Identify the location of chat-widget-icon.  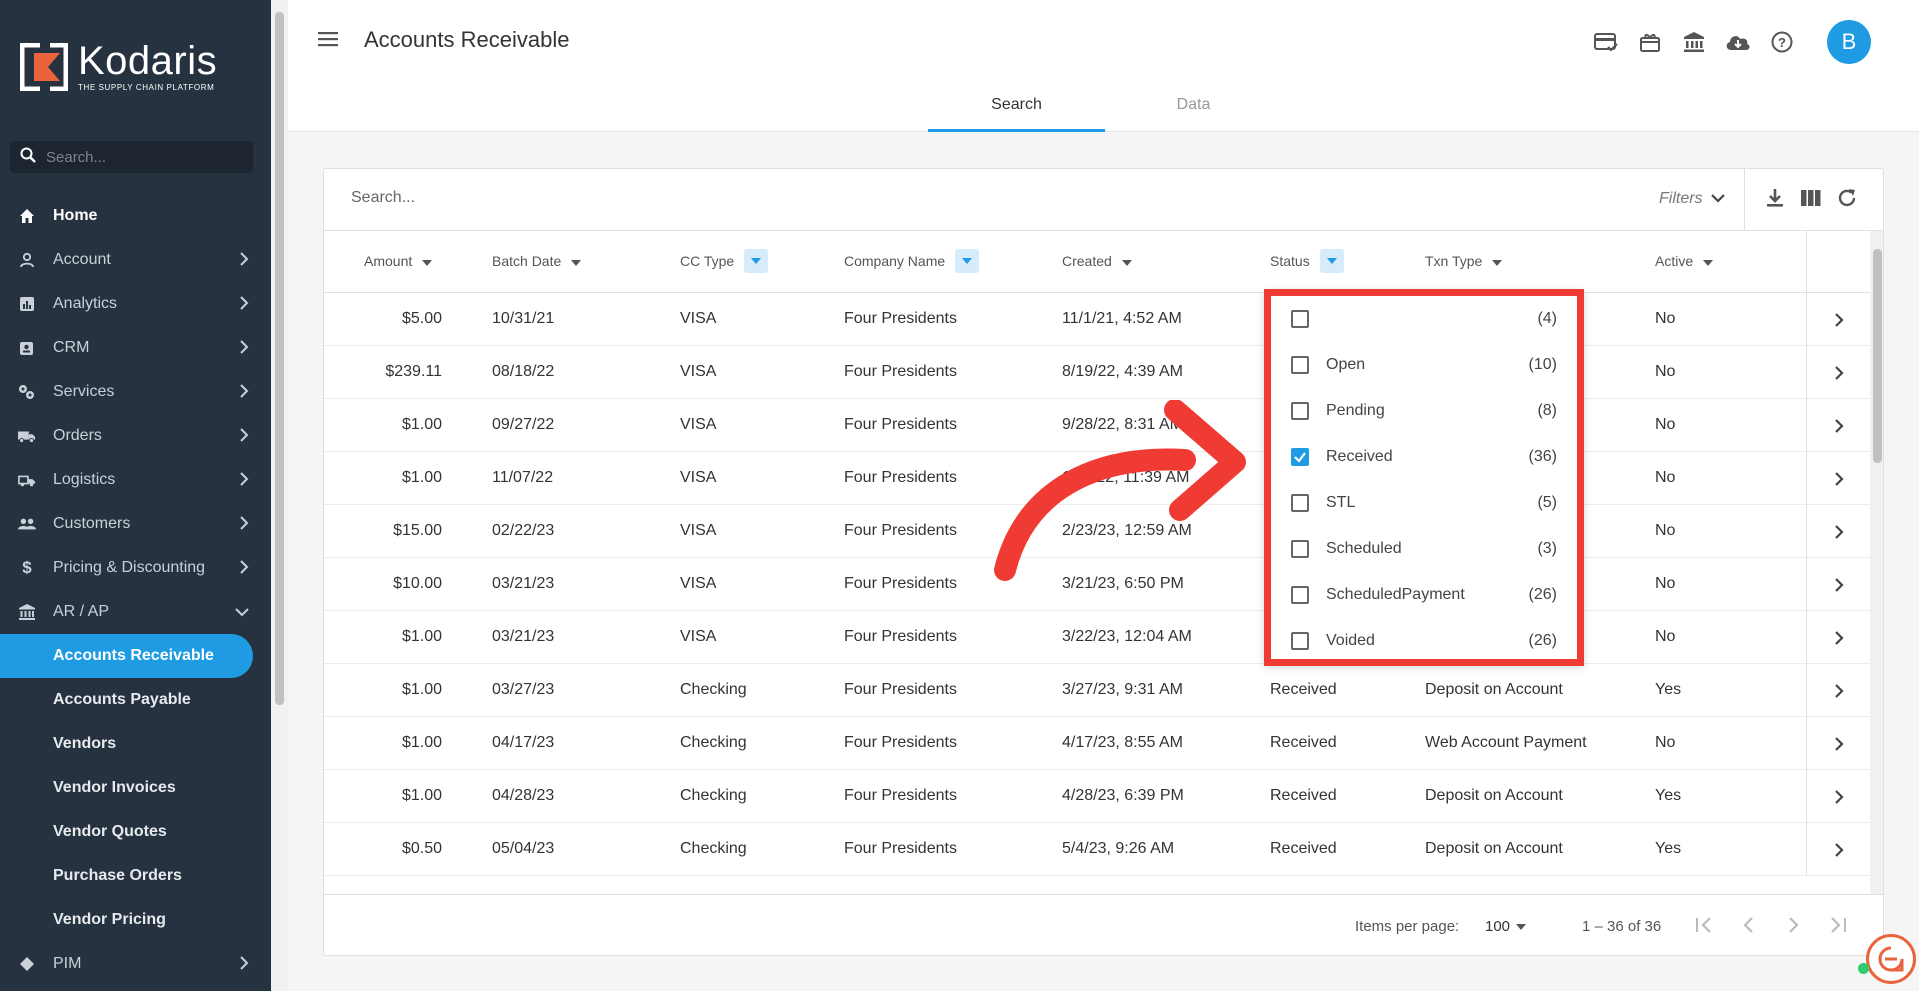
(1891, 959).